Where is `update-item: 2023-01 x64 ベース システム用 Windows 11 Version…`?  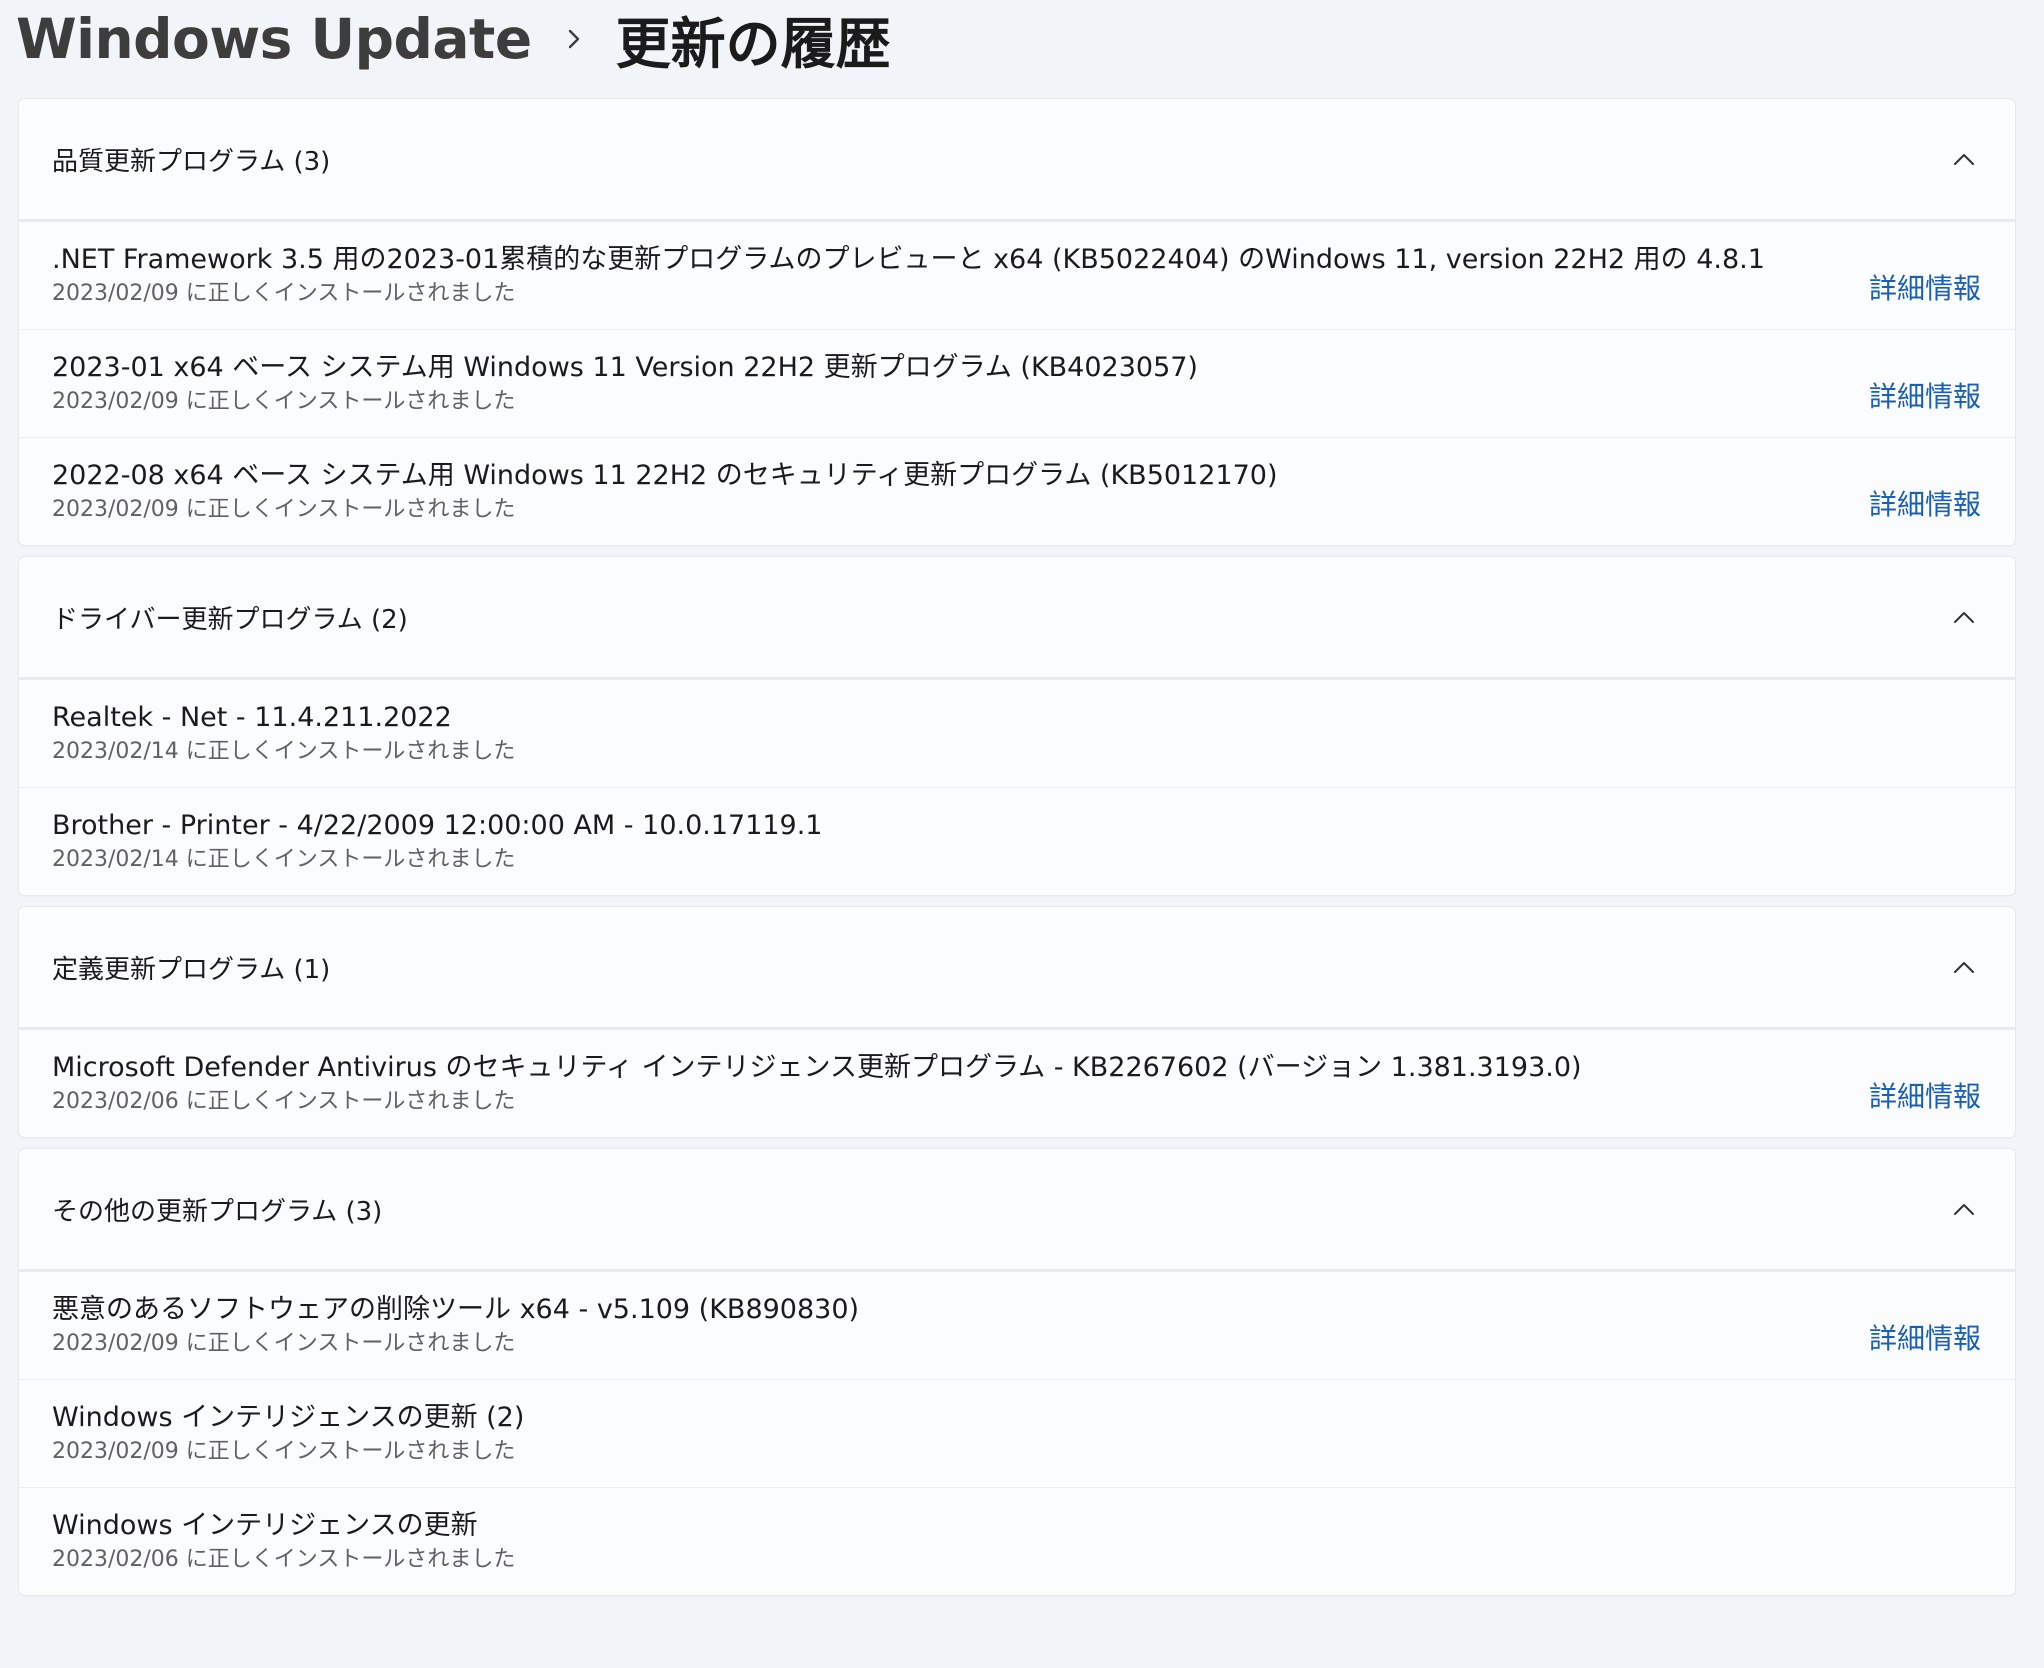 update-item: 2023-01 x64 ベース システム用 Windows 11 Version… is located at coordinates (1017, 383).